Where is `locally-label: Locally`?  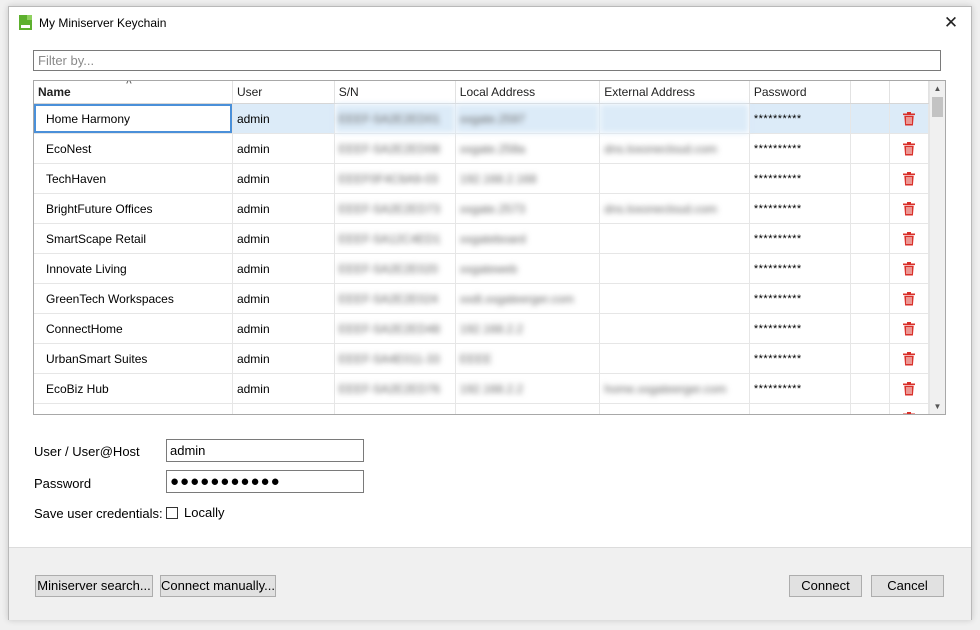
locally-label: Locally is located at coordinates (204, 512).